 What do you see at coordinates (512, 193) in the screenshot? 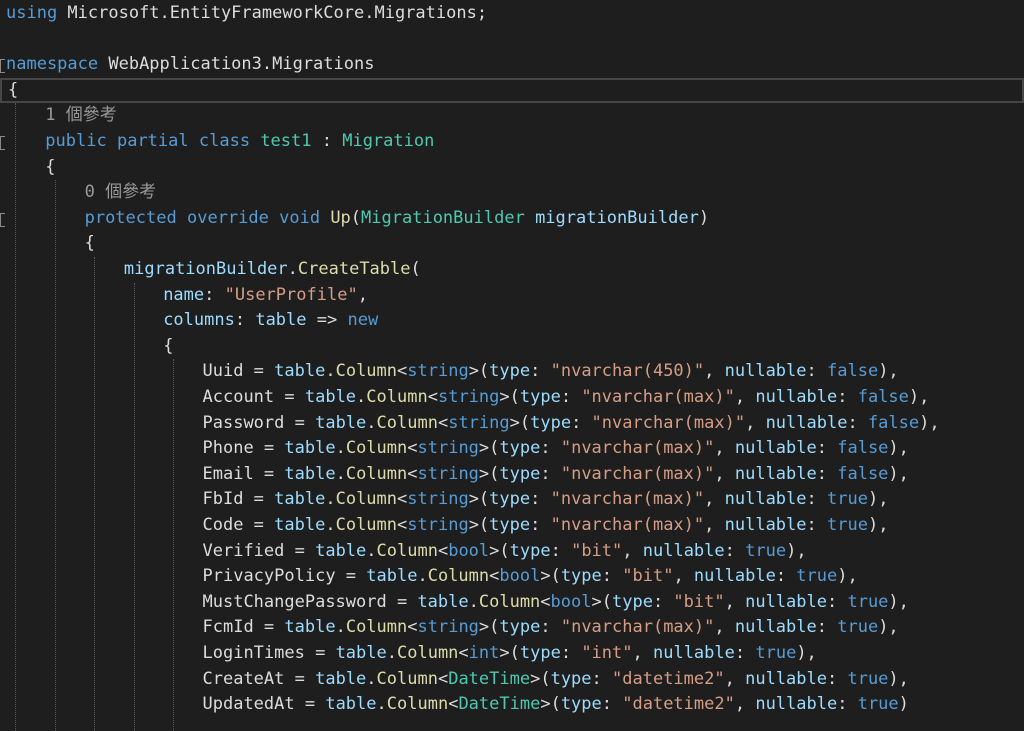
I see `code-line: 0 個參考` at bounding box center [512, 193].